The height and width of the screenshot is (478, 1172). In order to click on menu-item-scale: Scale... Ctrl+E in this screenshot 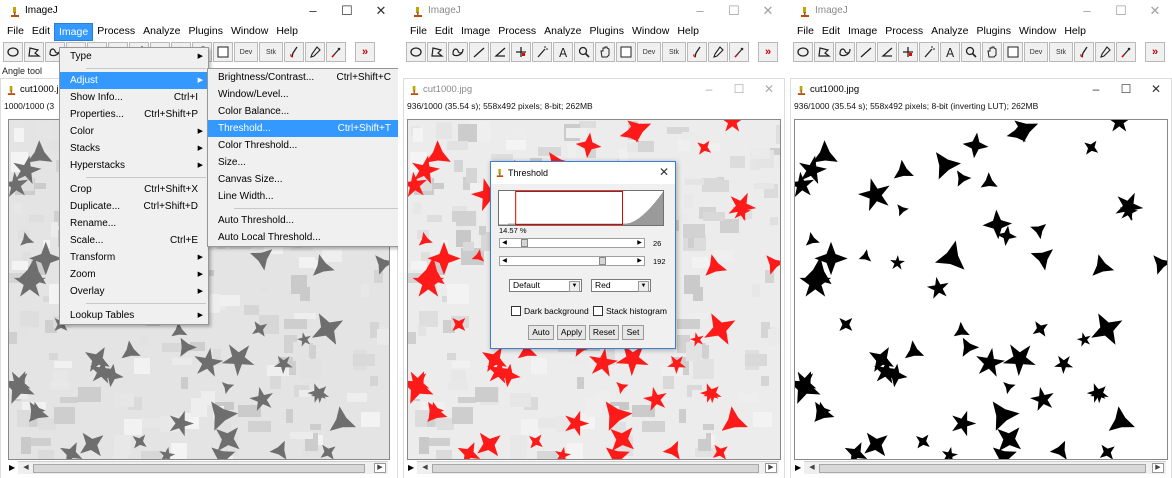, I will do `click(134, 240)`.